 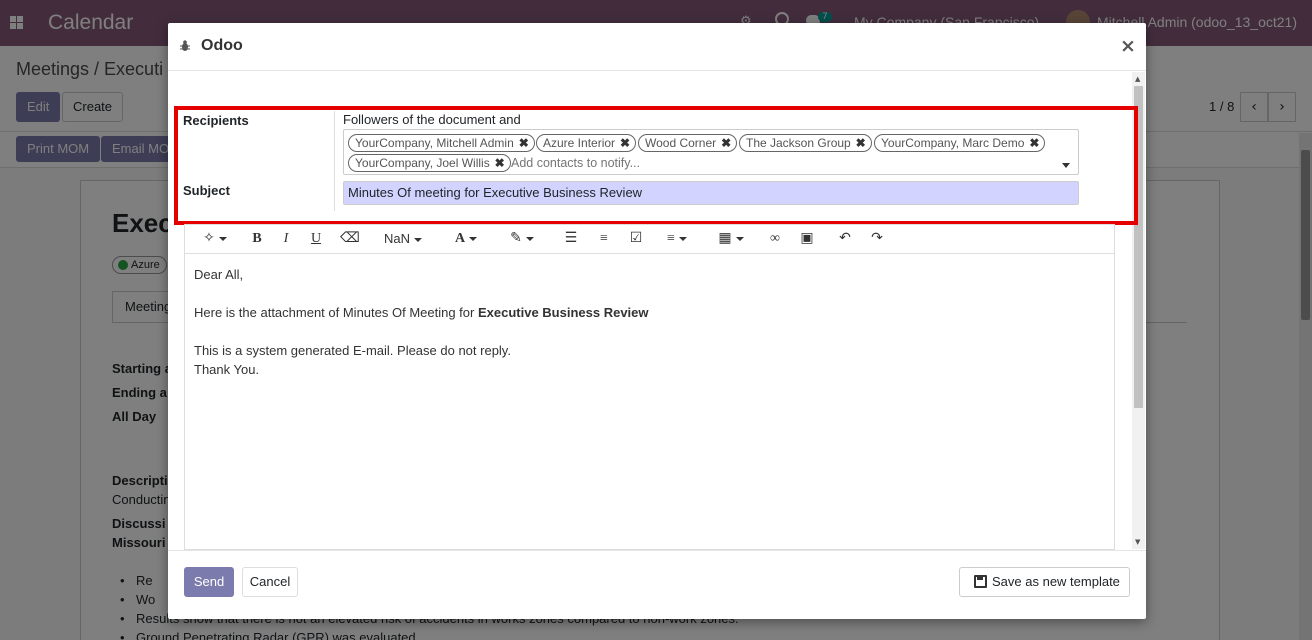 I want to click on scroll-down-icon: ▼, so click(x=1137, y=542).